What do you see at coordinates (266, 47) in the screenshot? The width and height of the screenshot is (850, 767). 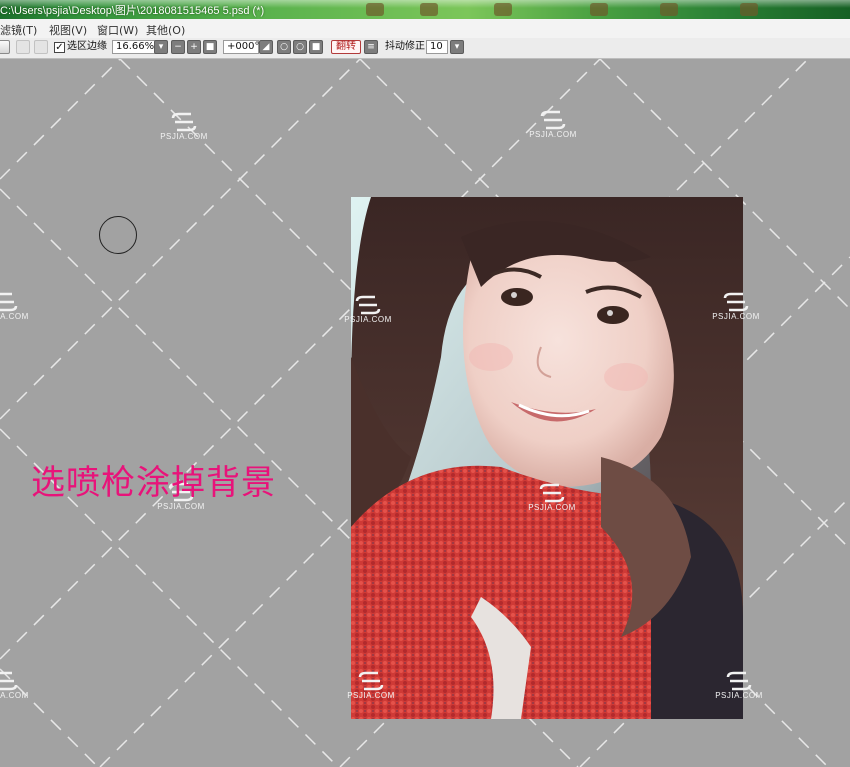 I see `rotation-dropdown-button: ◢` at bounding box center [266, 47].